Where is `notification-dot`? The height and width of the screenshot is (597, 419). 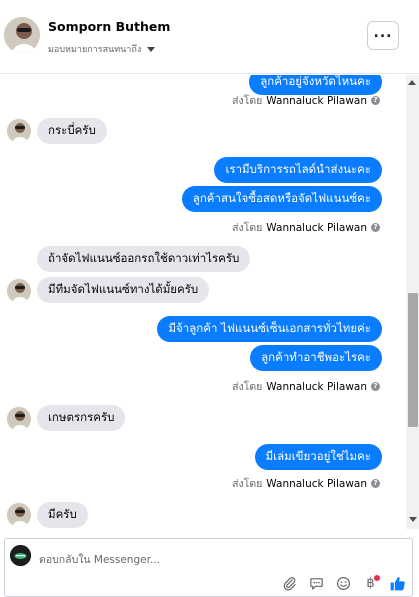 notification-dot is located at coordinates (377, 578).